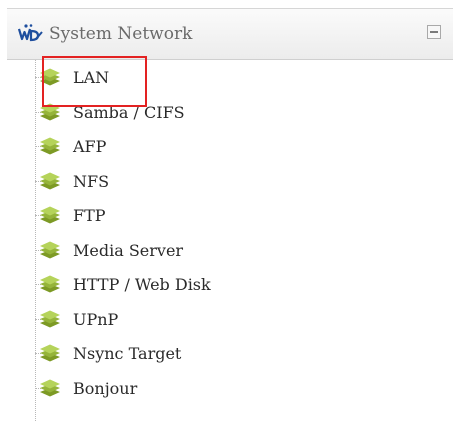  Describe the element at coordinates (230, 77) in the screenshot. I see `menu-item-lan: LAN` at that location.